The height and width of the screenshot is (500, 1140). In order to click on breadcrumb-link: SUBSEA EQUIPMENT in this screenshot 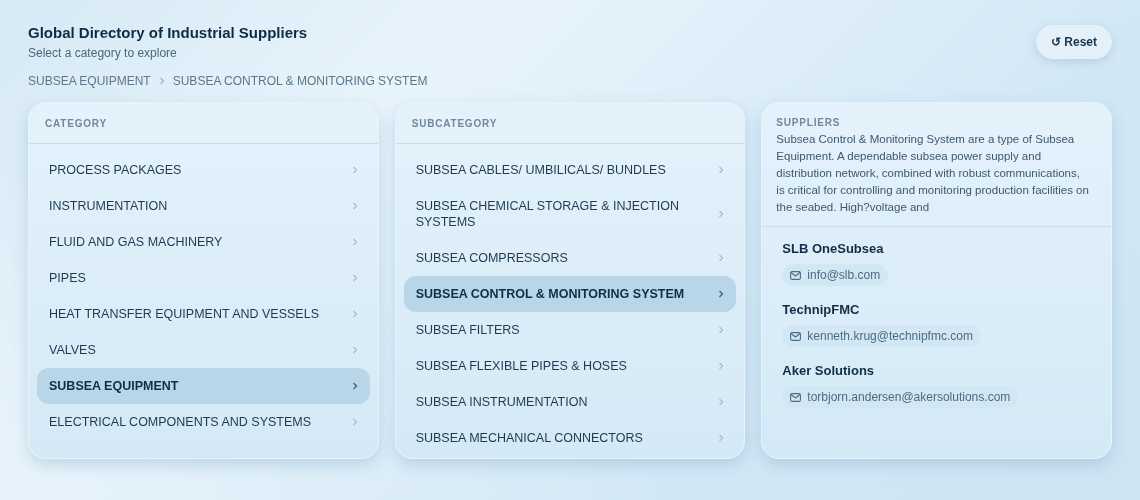, I will do `click(89, 81)`.